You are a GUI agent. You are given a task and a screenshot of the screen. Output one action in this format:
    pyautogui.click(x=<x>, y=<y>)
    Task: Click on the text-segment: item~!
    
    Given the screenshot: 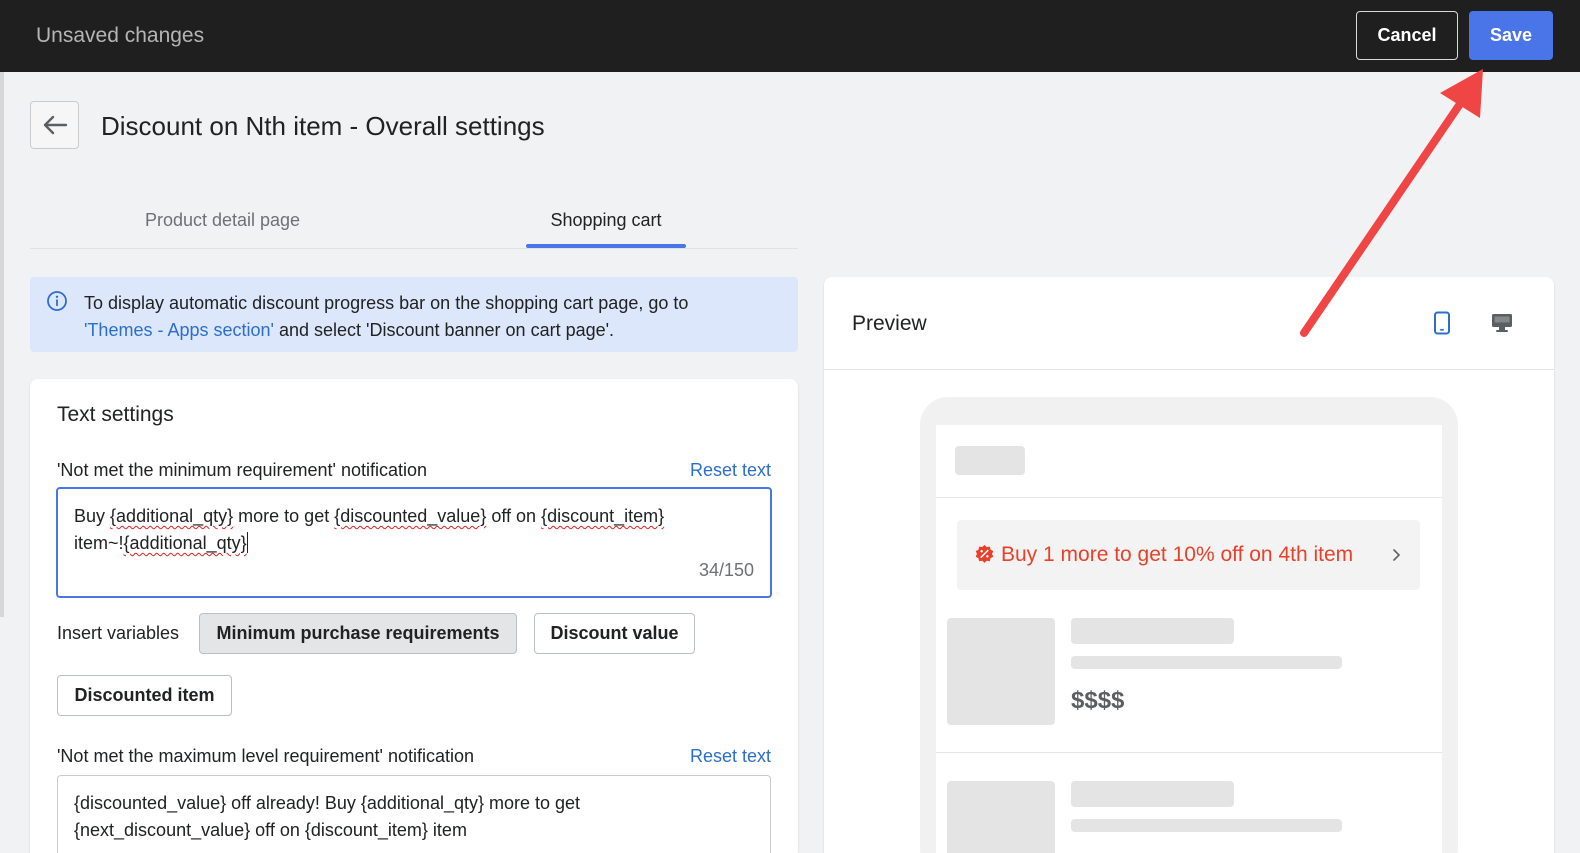 What is the action you would take?
    pyautogui.click(x=99, y=543)
    